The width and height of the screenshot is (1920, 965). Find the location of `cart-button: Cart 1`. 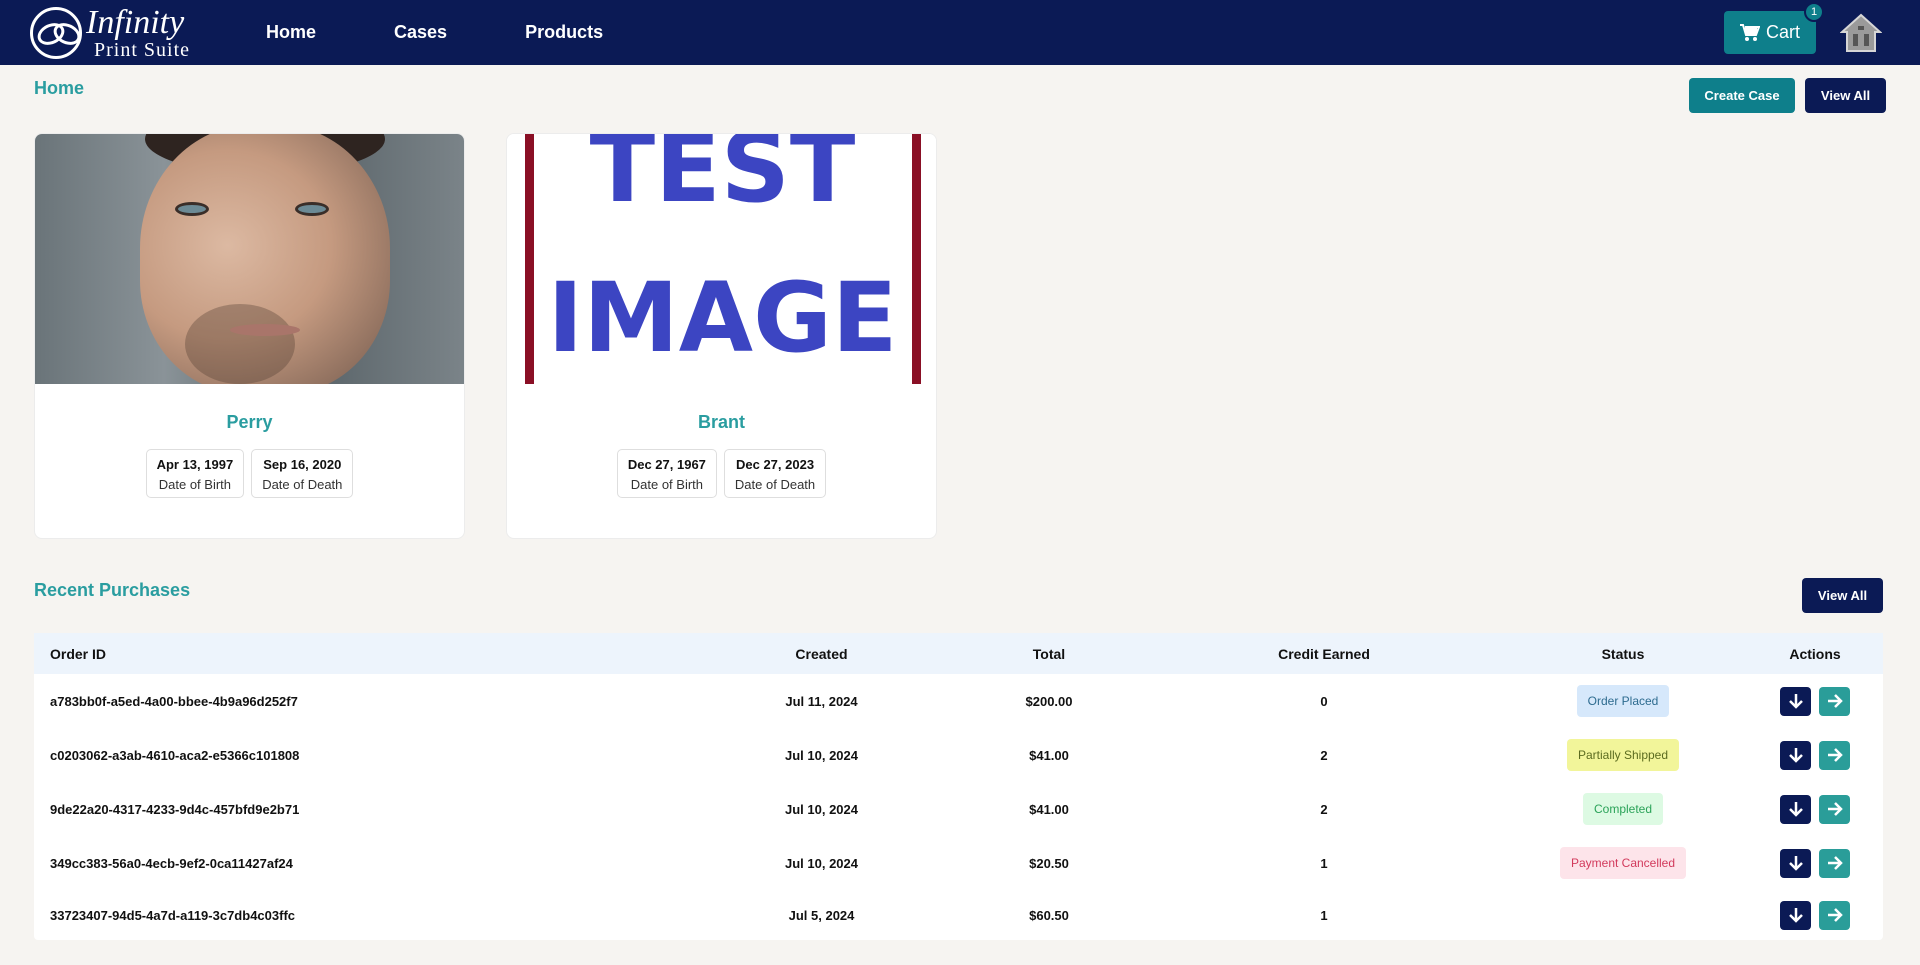

cart-button: Cart 1 is located at coordinates (1774, 28).